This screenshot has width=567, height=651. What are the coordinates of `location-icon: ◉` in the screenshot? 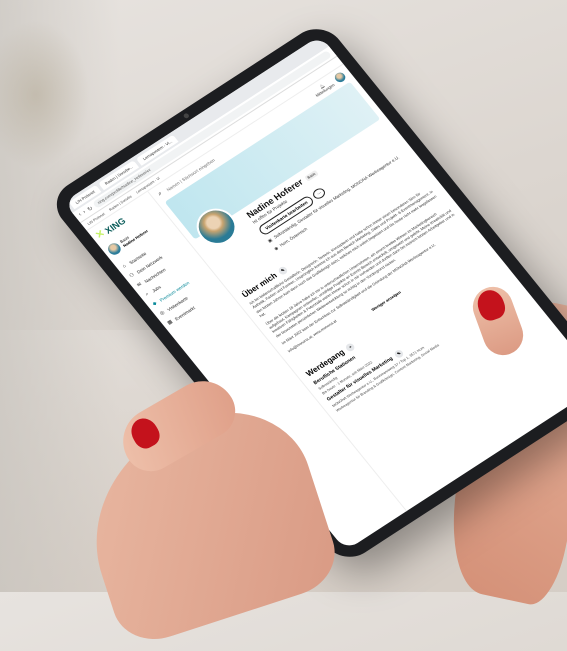 It's located at (276, 248).